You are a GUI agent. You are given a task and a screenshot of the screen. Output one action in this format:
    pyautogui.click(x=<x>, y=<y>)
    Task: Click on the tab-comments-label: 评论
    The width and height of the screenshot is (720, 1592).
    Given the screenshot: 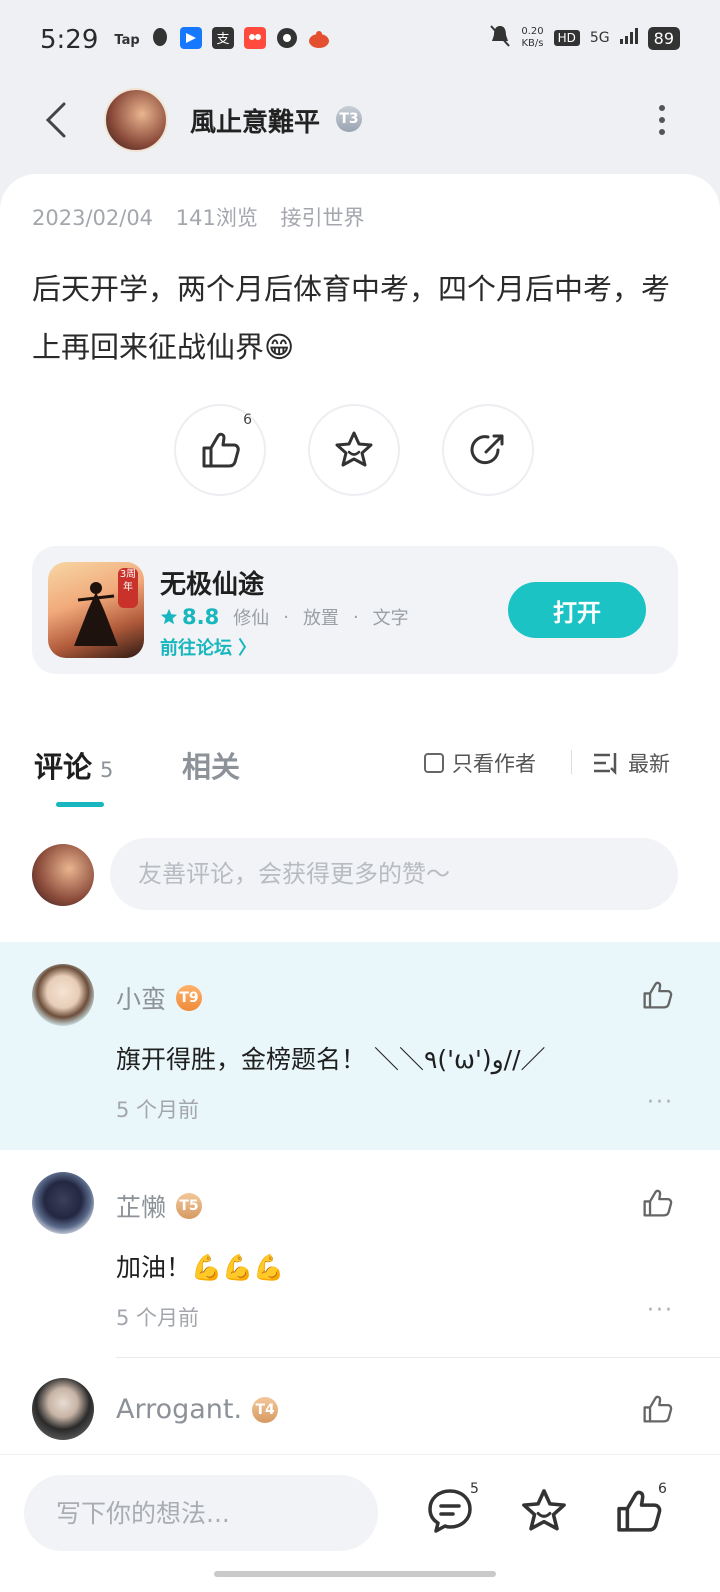 What is the action you would take?
    pyautogui.click(x=63, y=767)
    